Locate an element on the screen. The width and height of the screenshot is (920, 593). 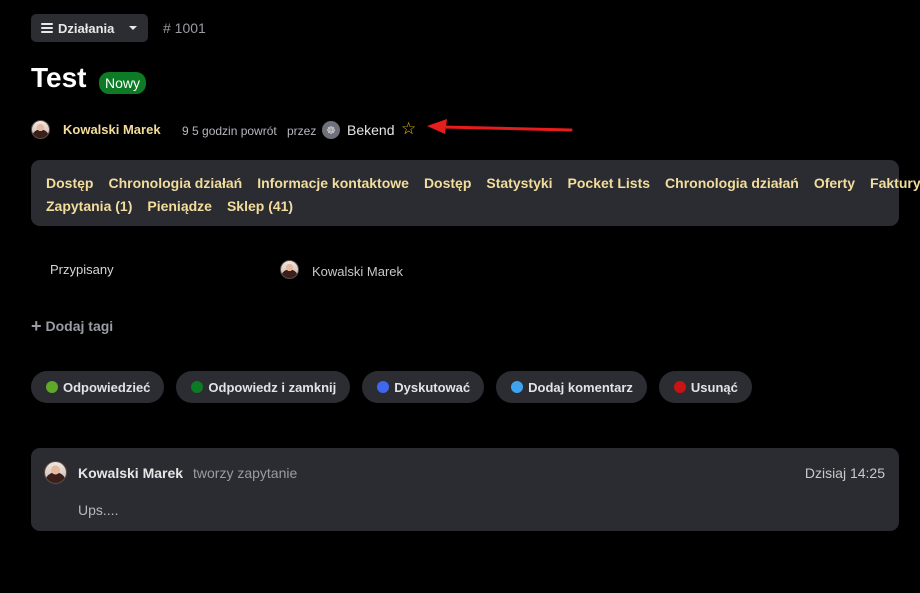
reply-and-close-button: Odpowiedz i zamknij is located at coordinates (263, 387).